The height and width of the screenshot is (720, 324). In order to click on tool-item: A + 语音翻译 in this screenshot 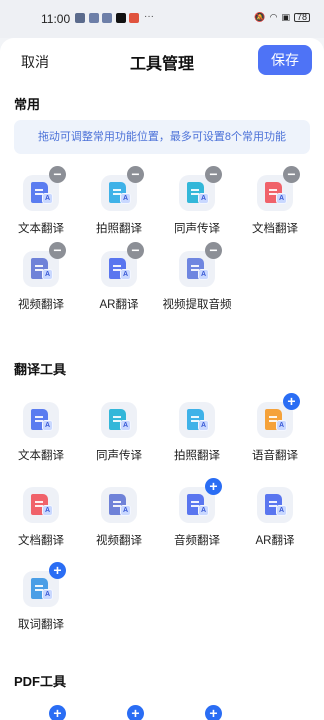, I will do `click(275, 436)`.